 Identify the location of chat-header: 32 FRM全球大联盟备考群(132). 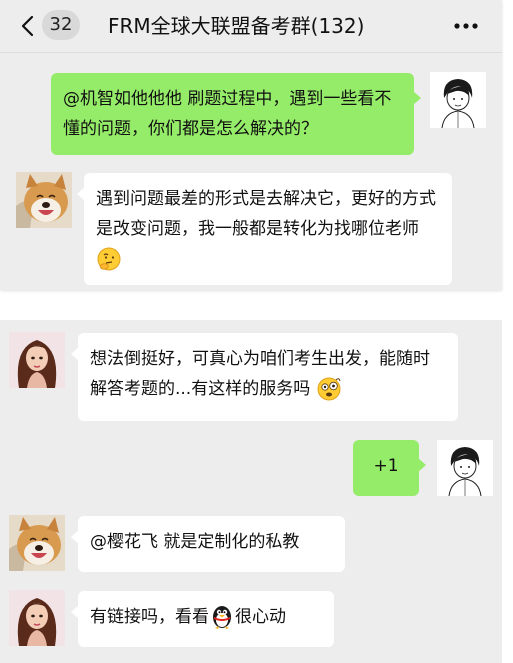
(251, 26).